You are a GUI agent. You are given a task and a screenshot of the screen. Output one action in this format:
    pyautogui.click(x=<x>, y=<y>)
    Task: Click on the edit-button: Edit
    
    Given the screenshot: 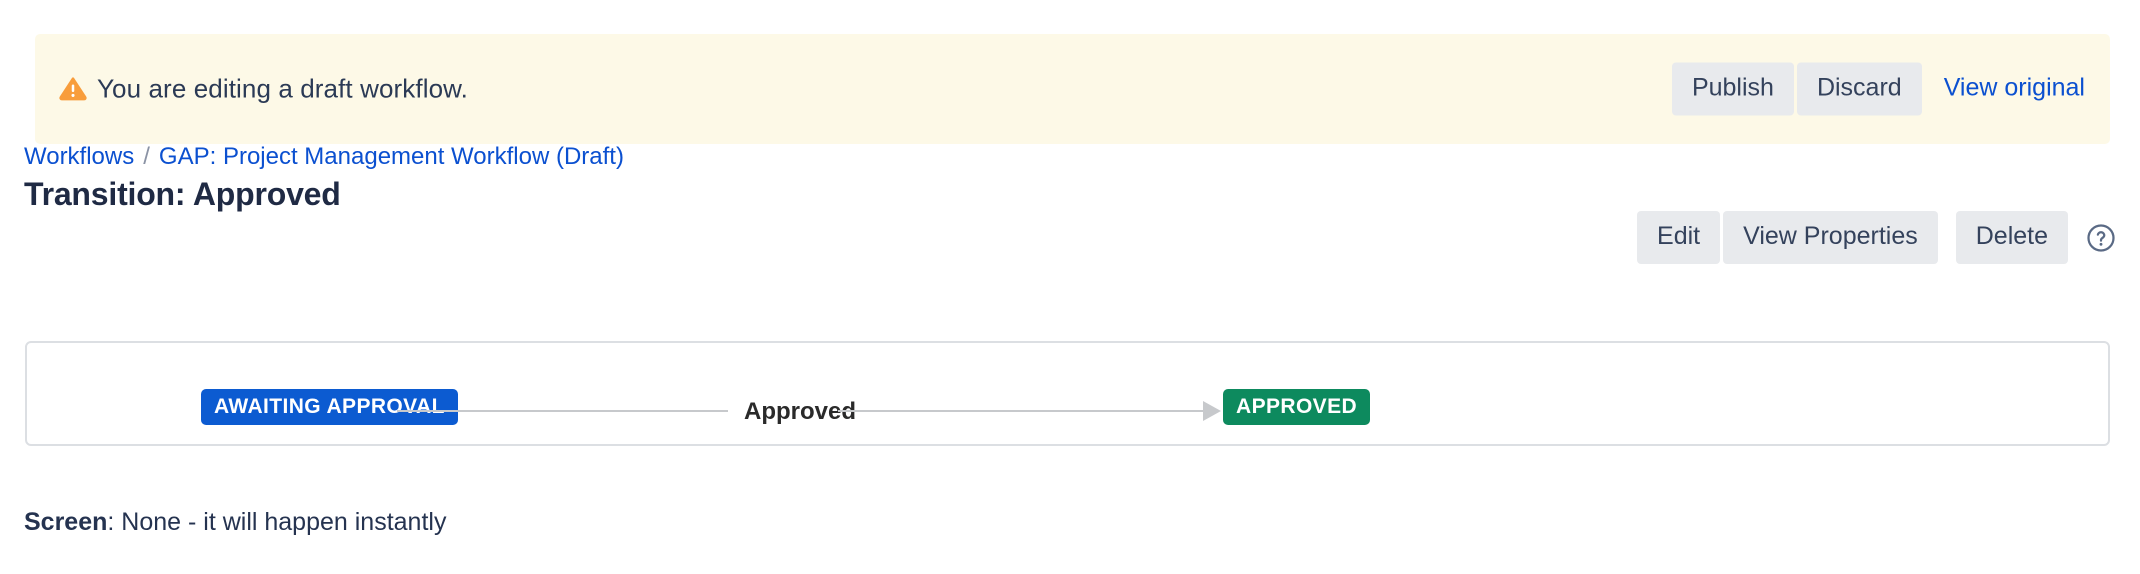 What is the action you would take?
    pyautogui.click(x=1679, y=237)
    